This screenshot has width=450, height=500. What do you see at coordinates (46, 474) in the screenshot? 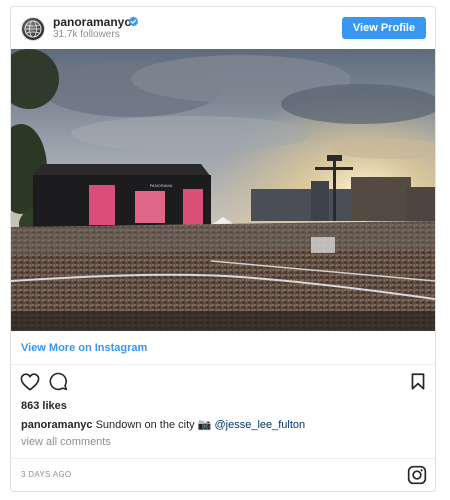
I see `post-timestamp: 3 DAYS AGO` at bounding box center [46, 474].